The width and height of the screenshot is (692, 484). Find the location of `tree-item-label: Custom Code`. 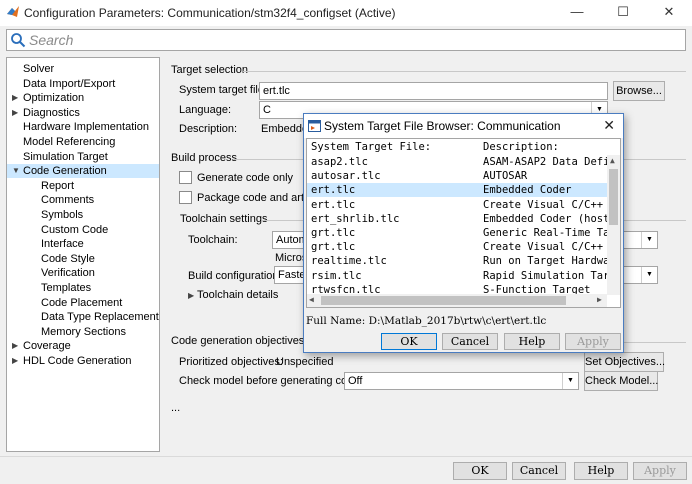

tree-item-label: Custom Code is located at coordinates (75, 229).